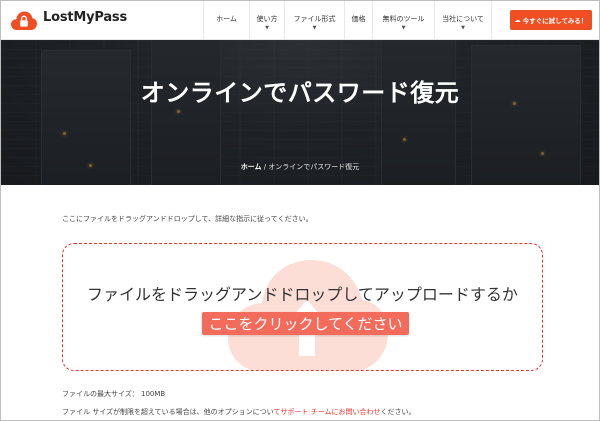 The height and width of the screenshot is (421, 600). I want to click on cloud-icon: ☁, so click(517, 20).